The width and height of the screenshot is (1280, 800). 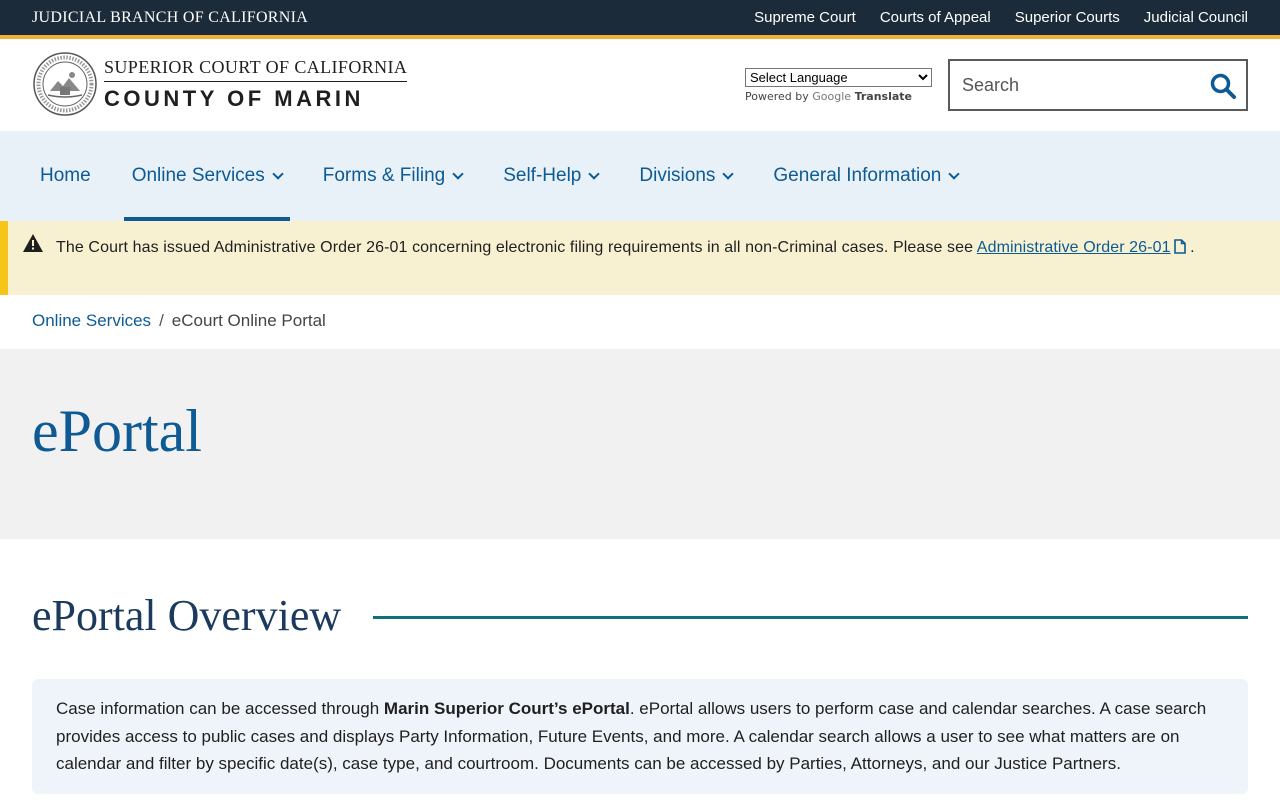 I want to click on alert-suffix: ., so click(x=1190, y=247).